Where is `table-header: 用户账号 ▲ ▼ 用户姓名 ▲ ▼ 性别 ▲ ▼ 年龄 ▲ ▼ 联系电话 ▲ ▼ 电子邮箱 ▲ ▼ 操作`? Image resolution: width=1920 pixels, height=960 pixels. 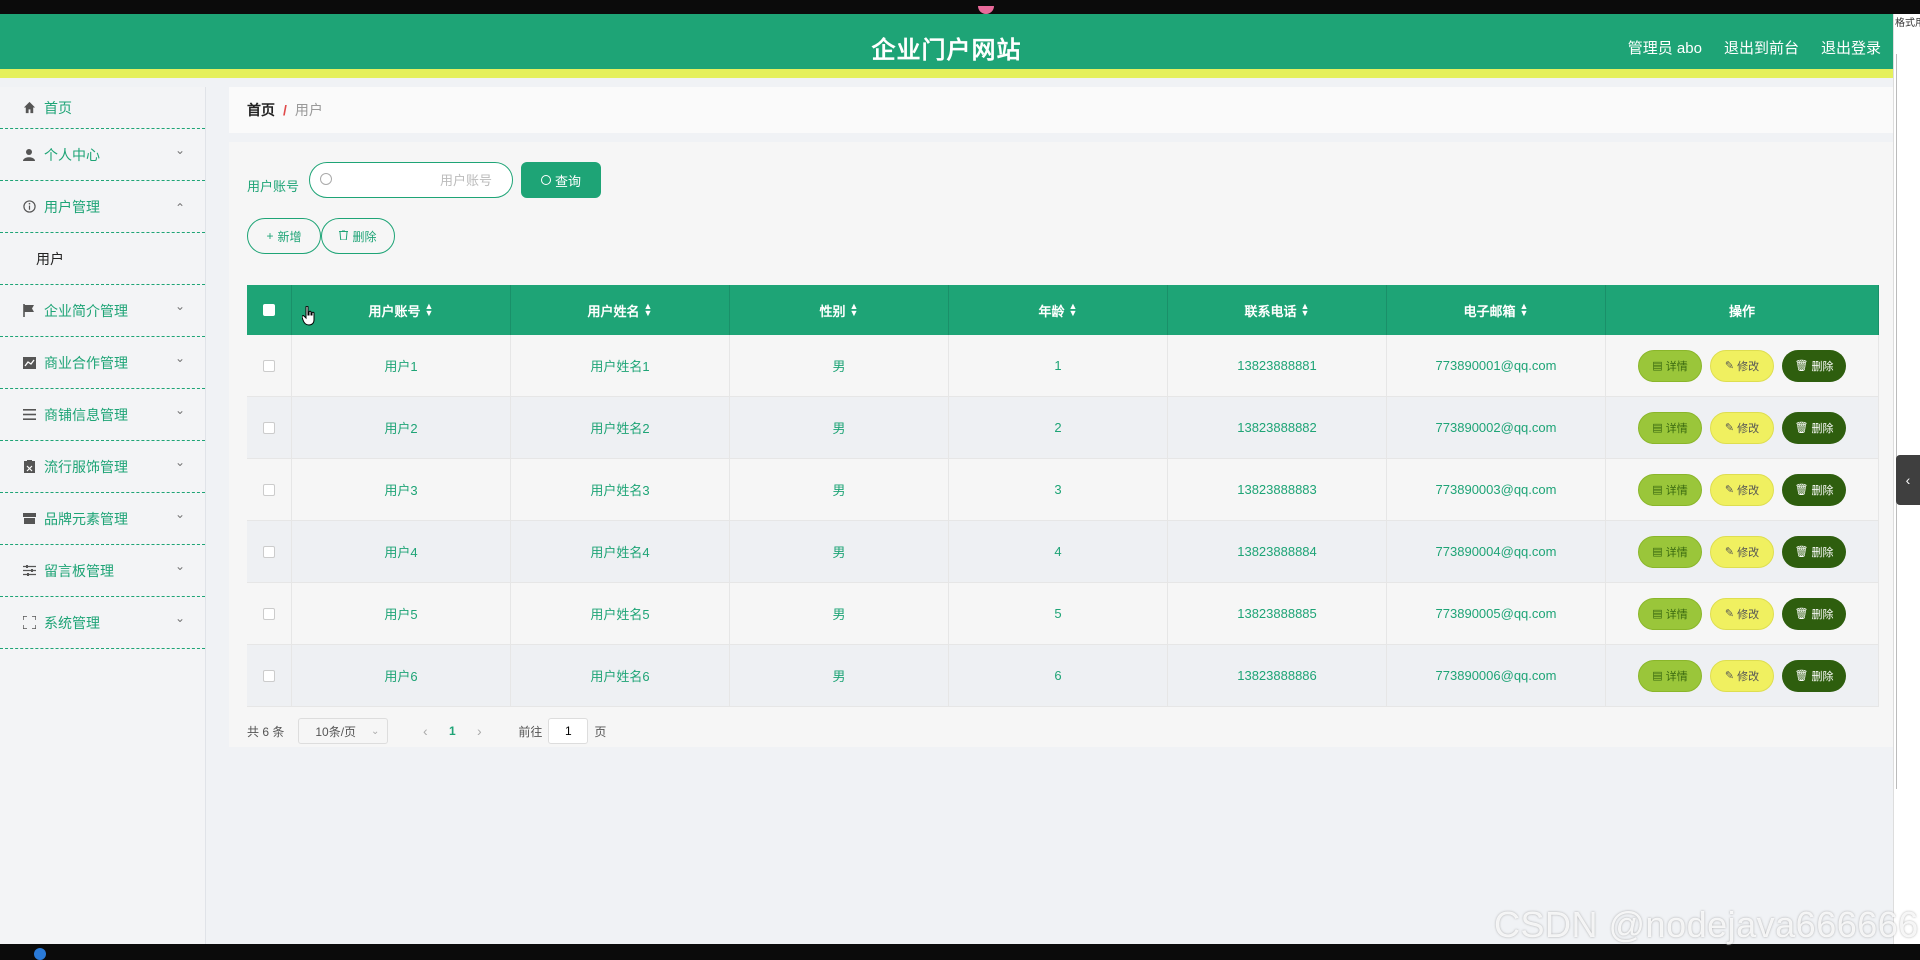 table-header: 用户账号 ▲ ▼ 用户姓名 ▲ ▼ 性别 ▲ ▼ 年龄 ▲ ▼ 联系电话 ▲ ▼ 电子邮箱 ▲ ▼ 操作 is located at coordinates (1063, 310).